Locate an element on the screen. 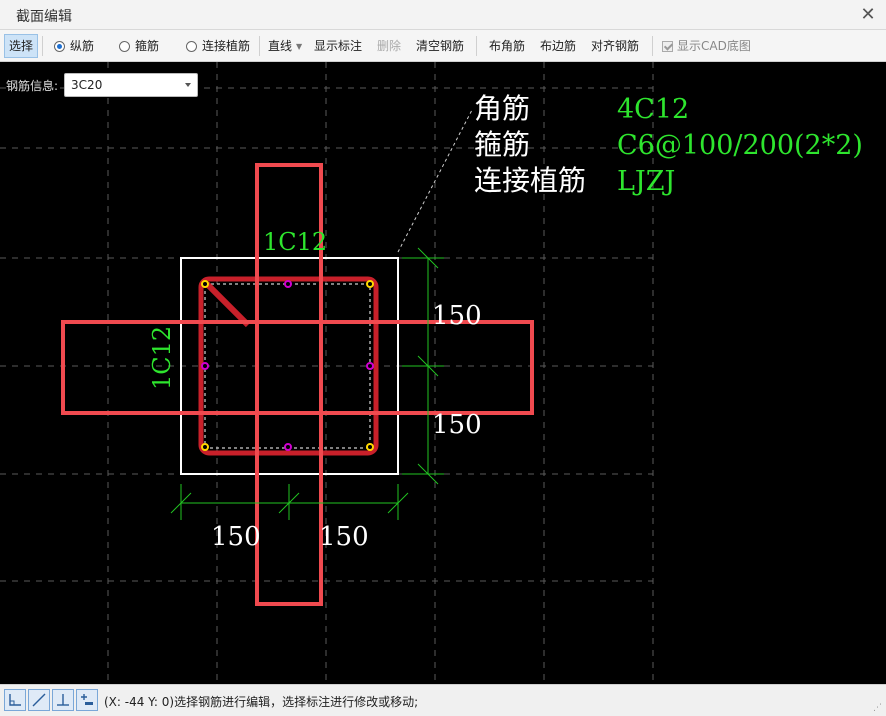  window-title: 截面编辑 is located at coordinates (44, 17).